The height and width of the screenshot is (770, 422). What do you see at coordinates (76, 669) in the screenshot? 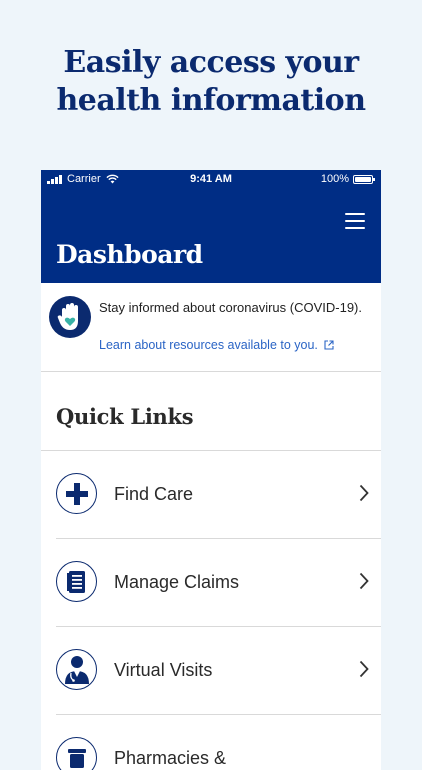
I see `doctor-icon` at bounding box center [76, 669].